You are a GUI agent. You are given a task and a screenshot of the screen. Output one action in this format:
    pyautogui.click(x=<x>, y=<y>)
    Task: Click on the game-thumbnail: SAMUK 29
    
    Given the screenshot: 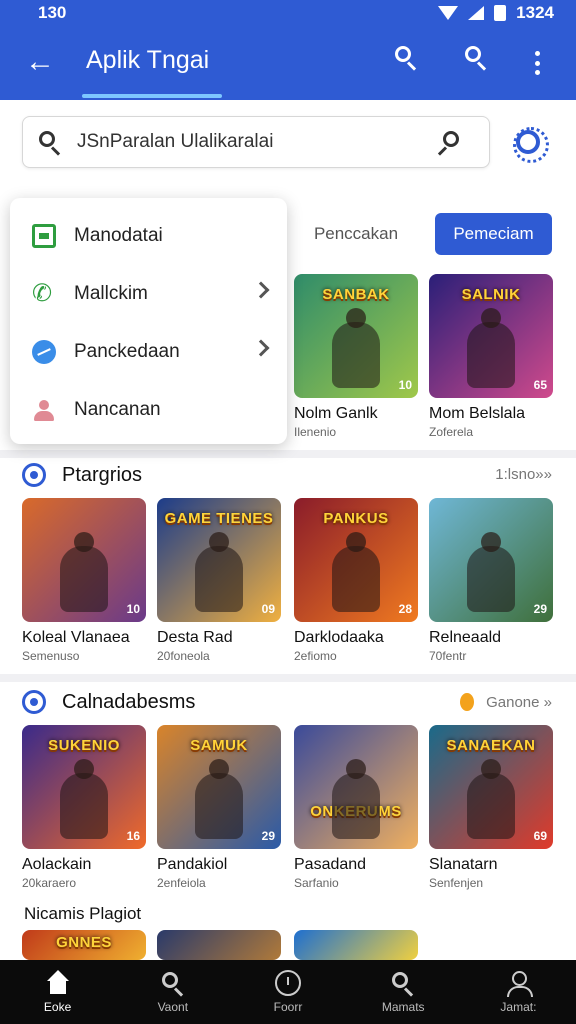 What is the action you would take?
    pyautogui.click(x=219, y=787)
    